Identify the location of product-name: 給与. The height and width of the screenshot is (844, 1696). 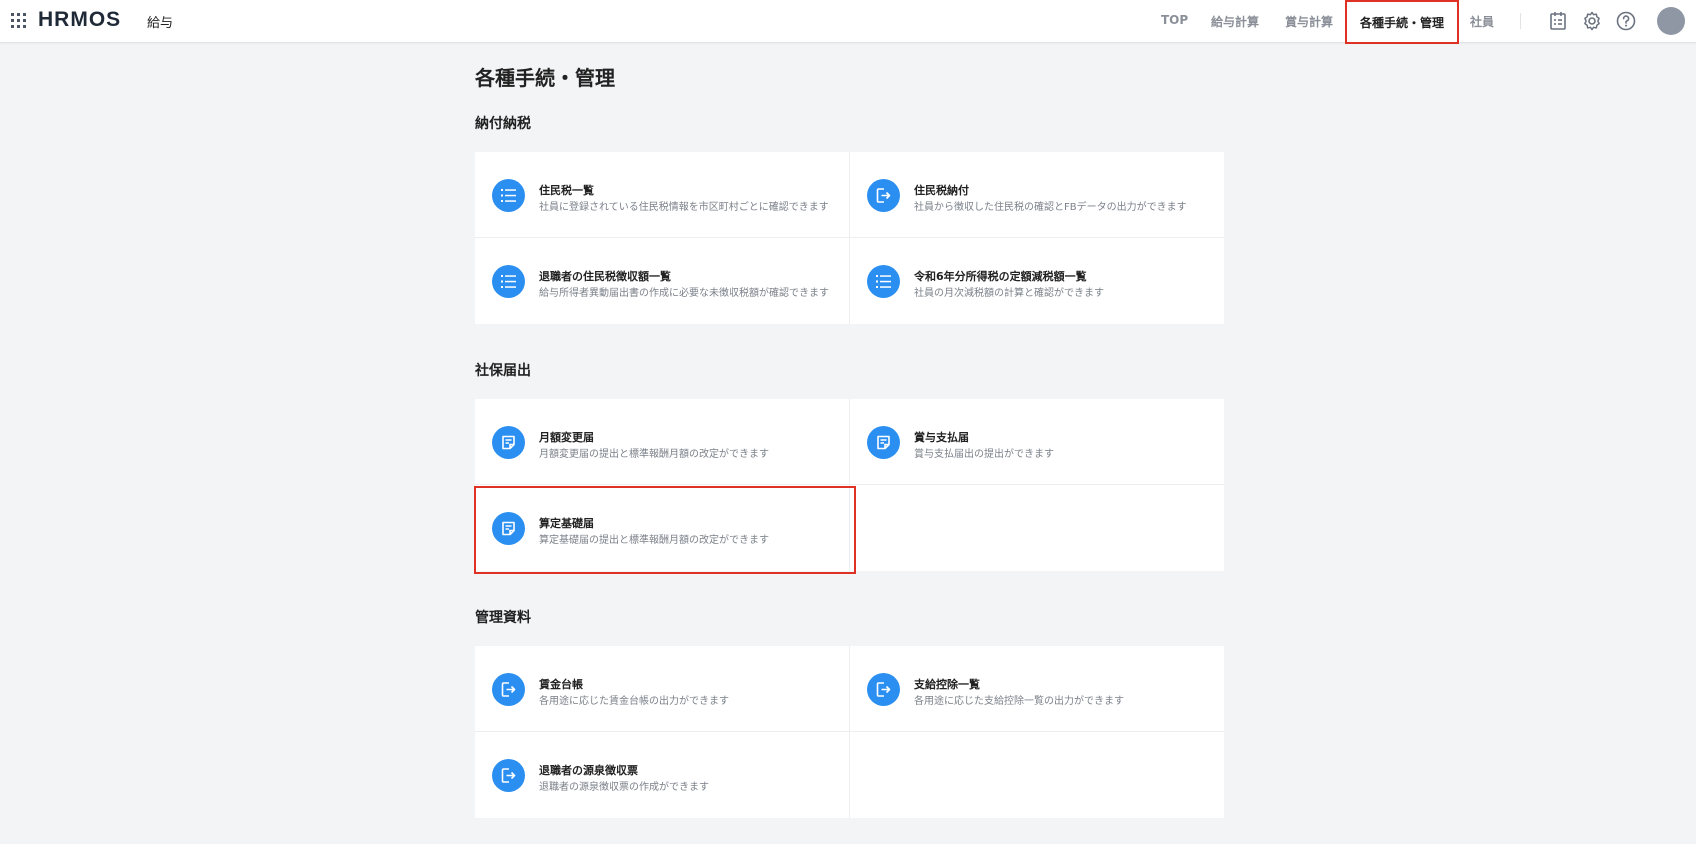
(160, 23).